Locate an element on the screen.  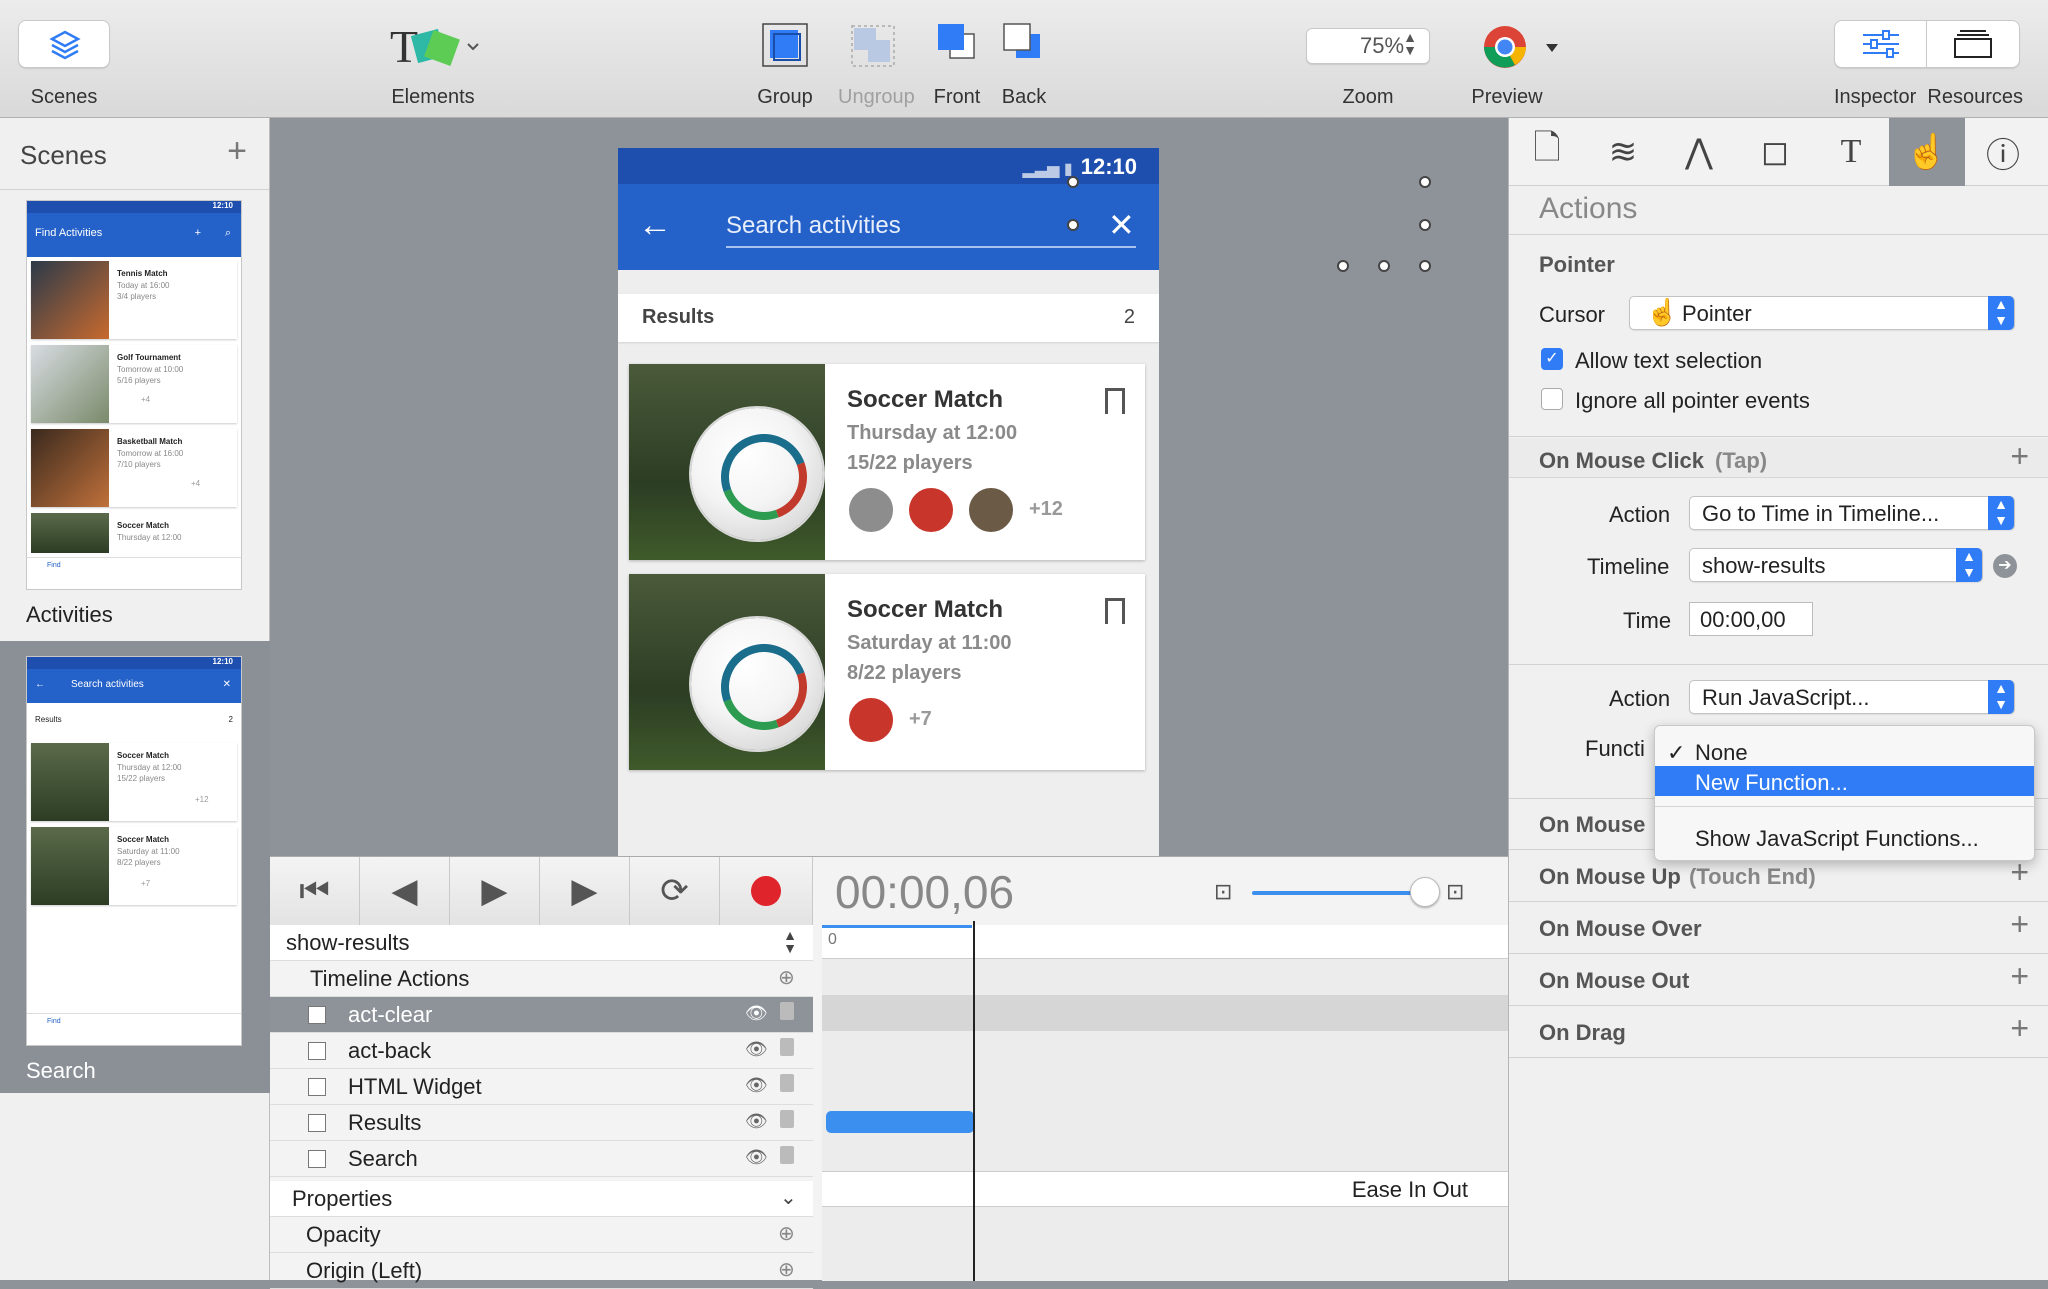
inspector-toggle is located at coordinates (1881, 44).